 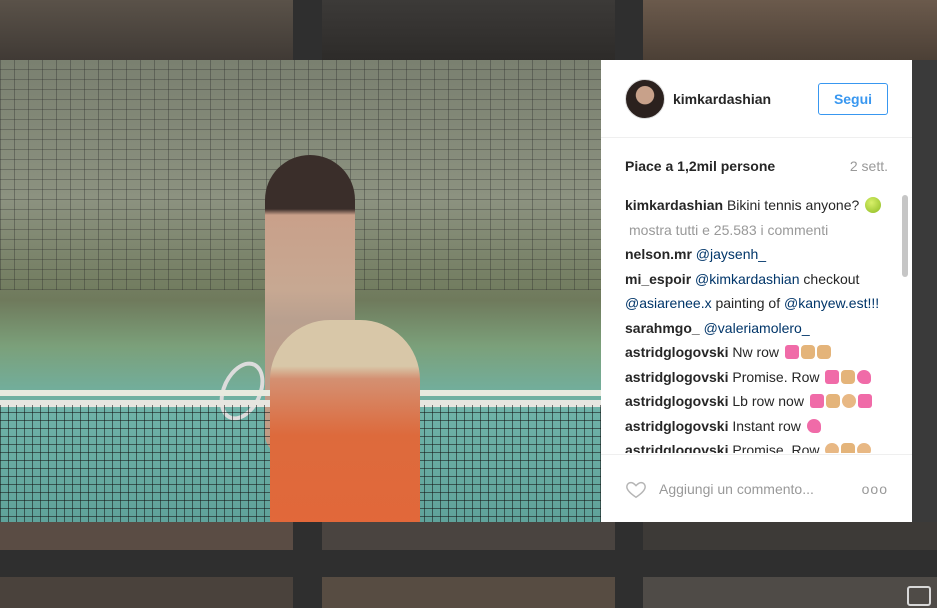 What do you see at coordinates (831, 303) in the screenshot?
I see `comment-mention: @kanyew.est!!!` at bounding box center [831, 303].